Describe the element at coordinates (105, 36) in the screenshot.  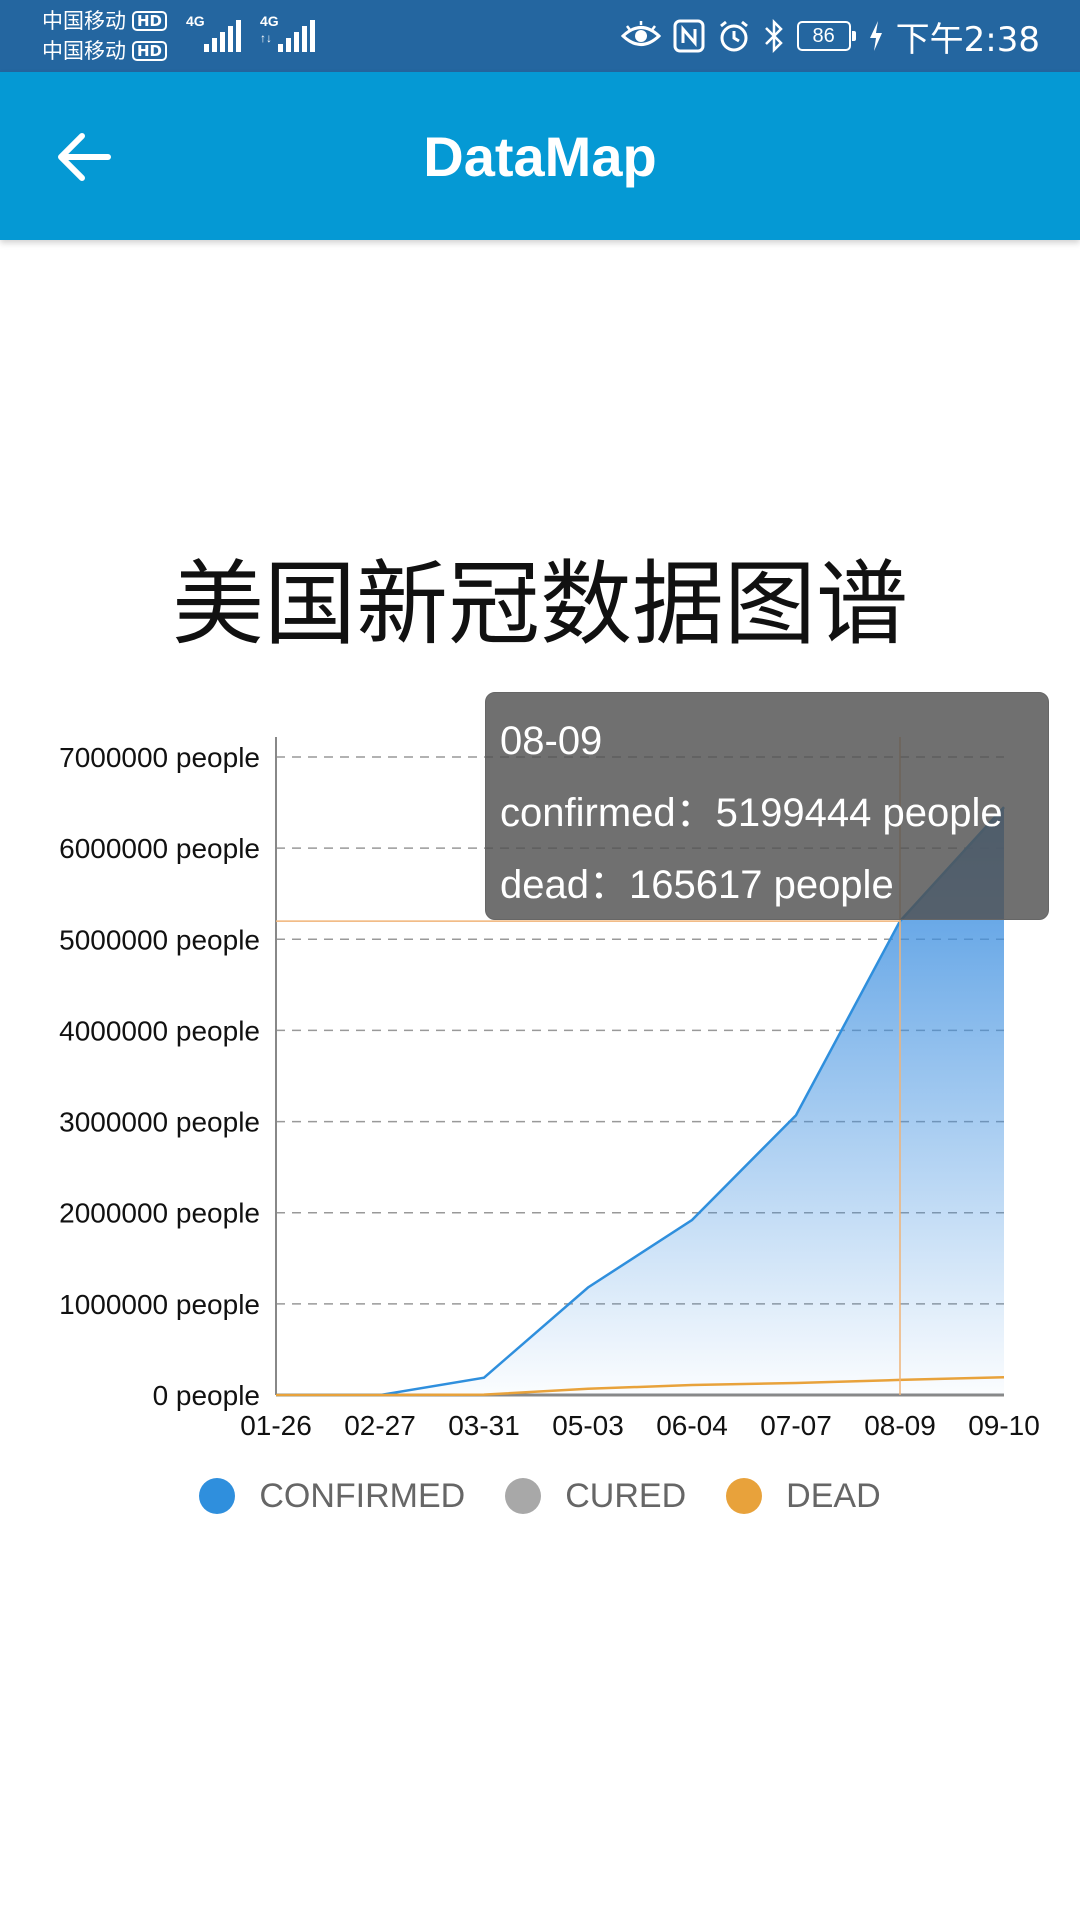
I see `carrier-info: 中国移动 HD 中国移动 HD` at that location.